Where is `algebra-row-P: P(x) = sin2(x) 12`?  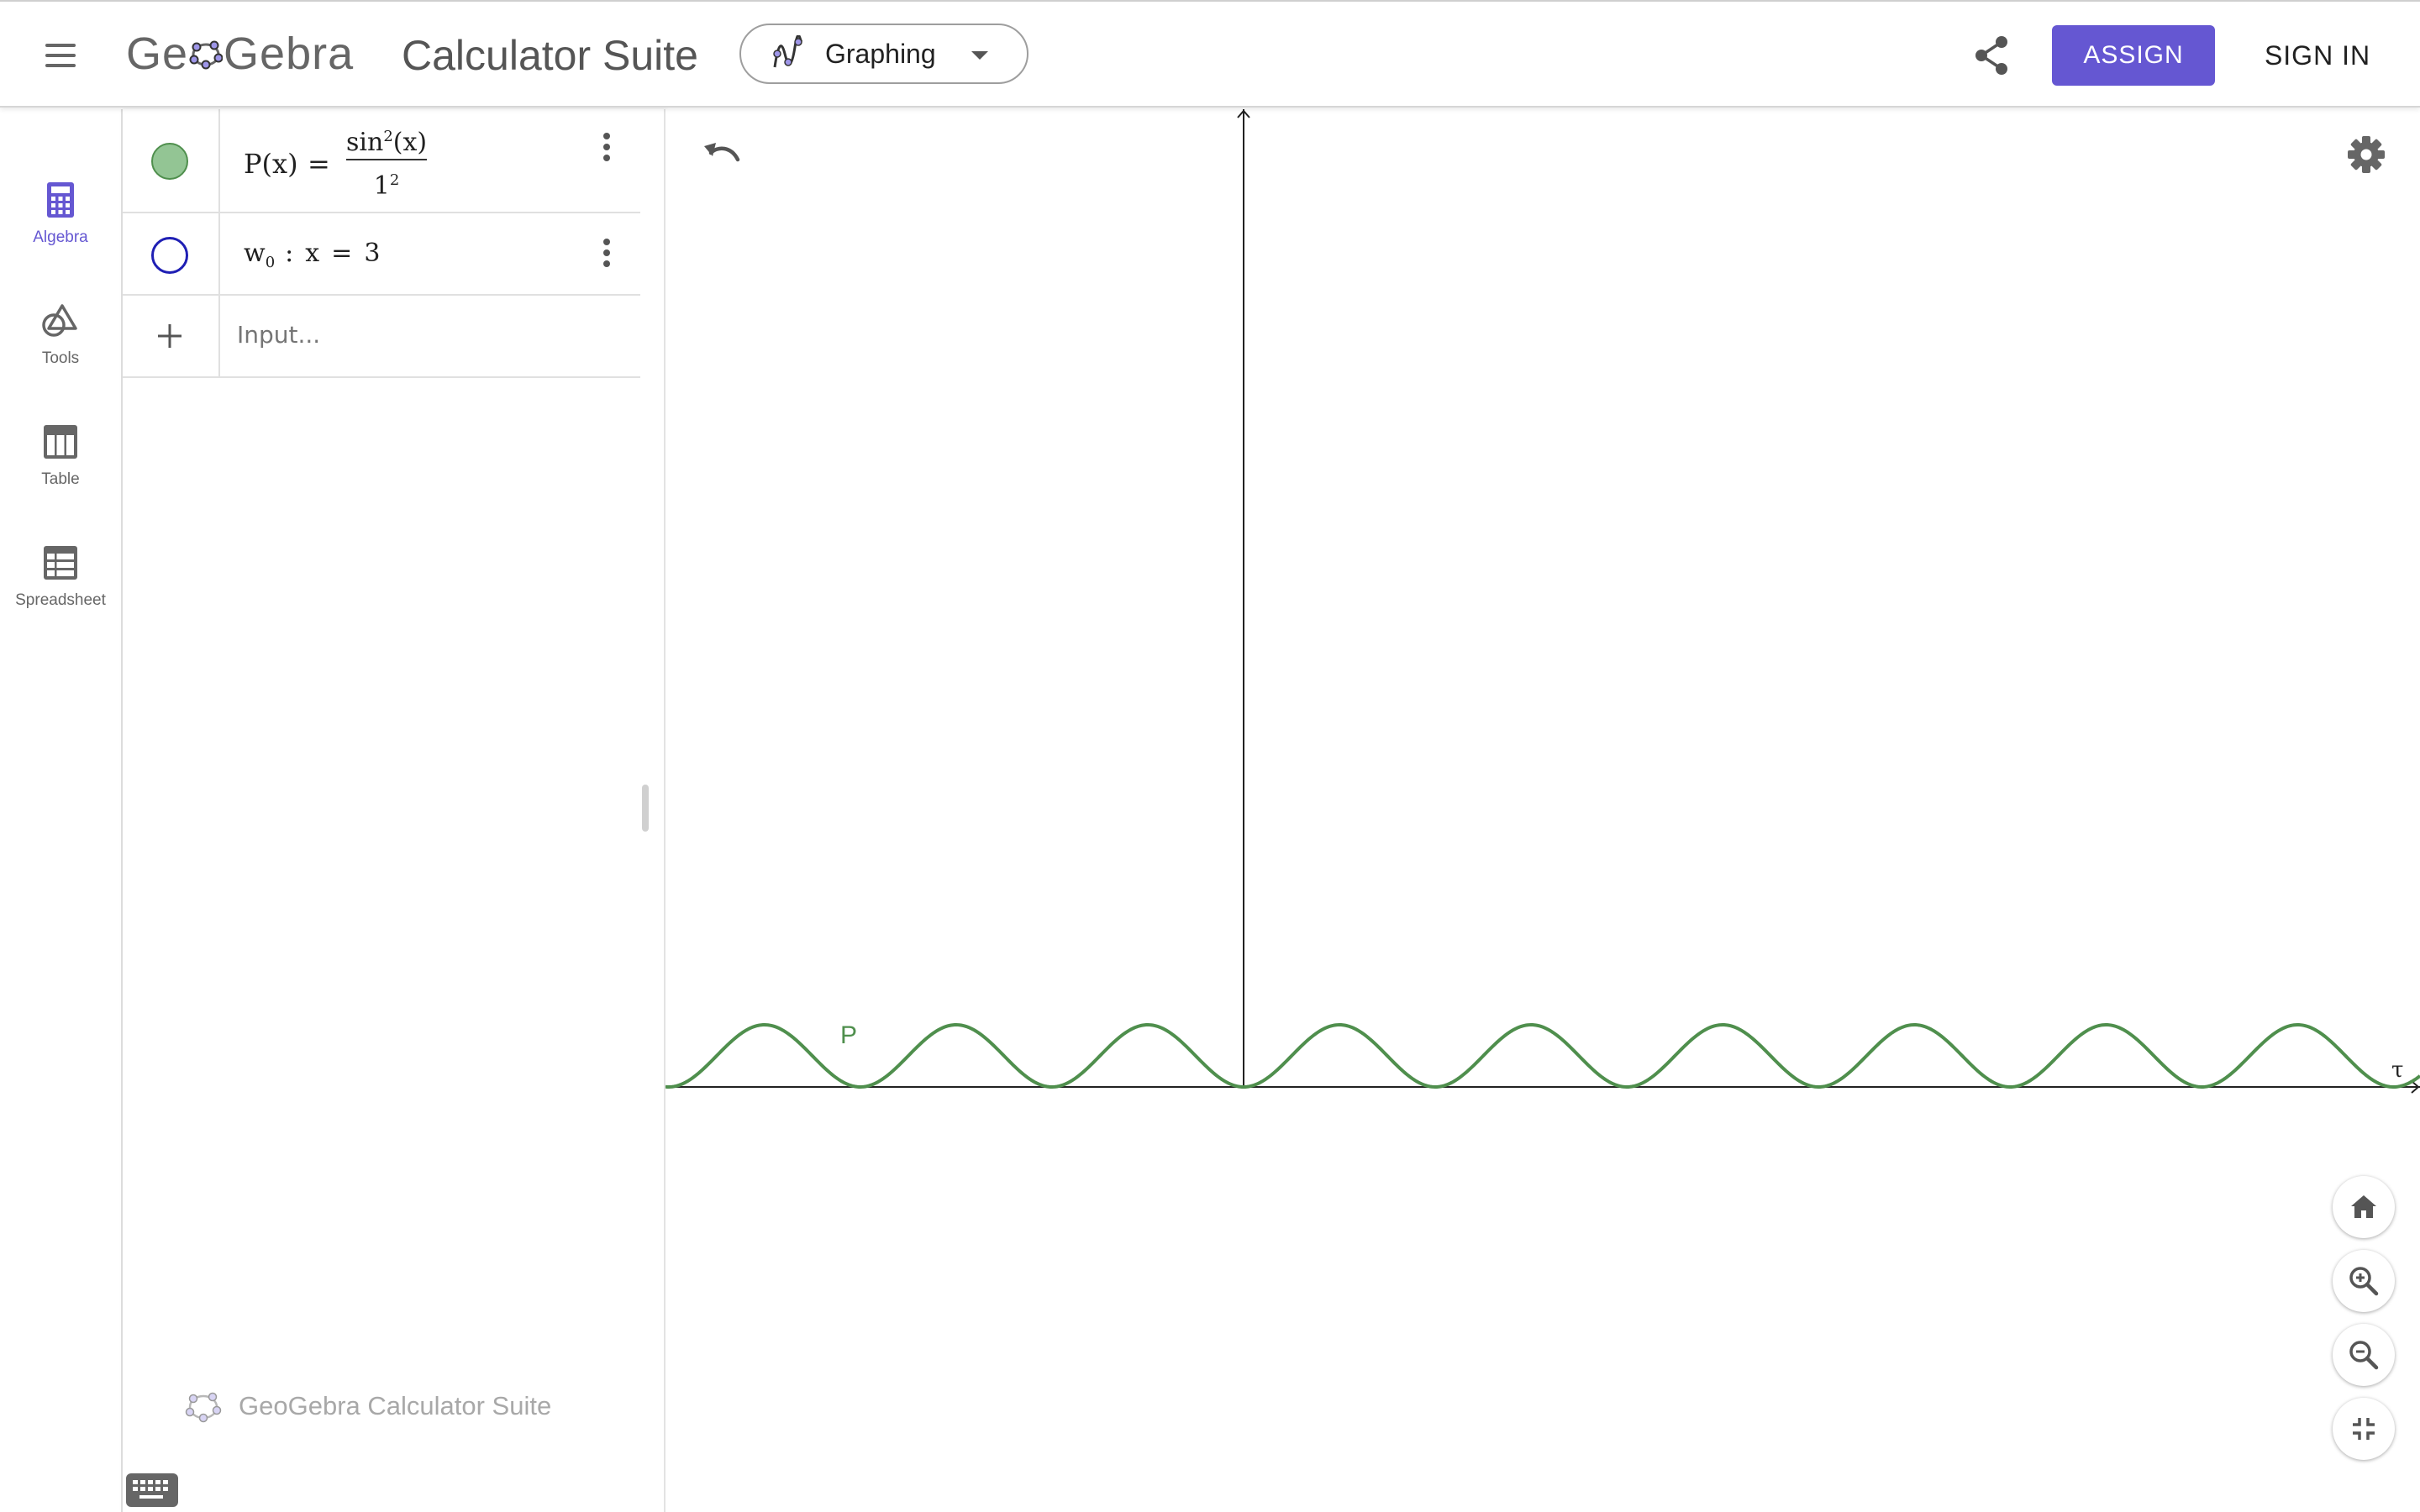
algebra-row-P: P(x) = sin2(x) 12 is located at coordinates (382, 161).